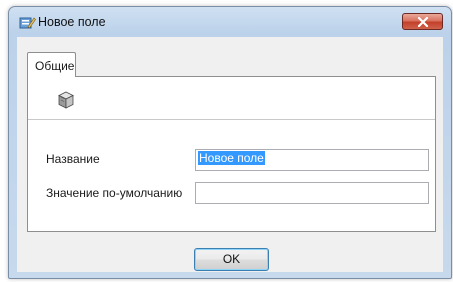  Describe the element at coordinates (312, 160) in the screenshot. I see `name-input: Новое поле` at that location.